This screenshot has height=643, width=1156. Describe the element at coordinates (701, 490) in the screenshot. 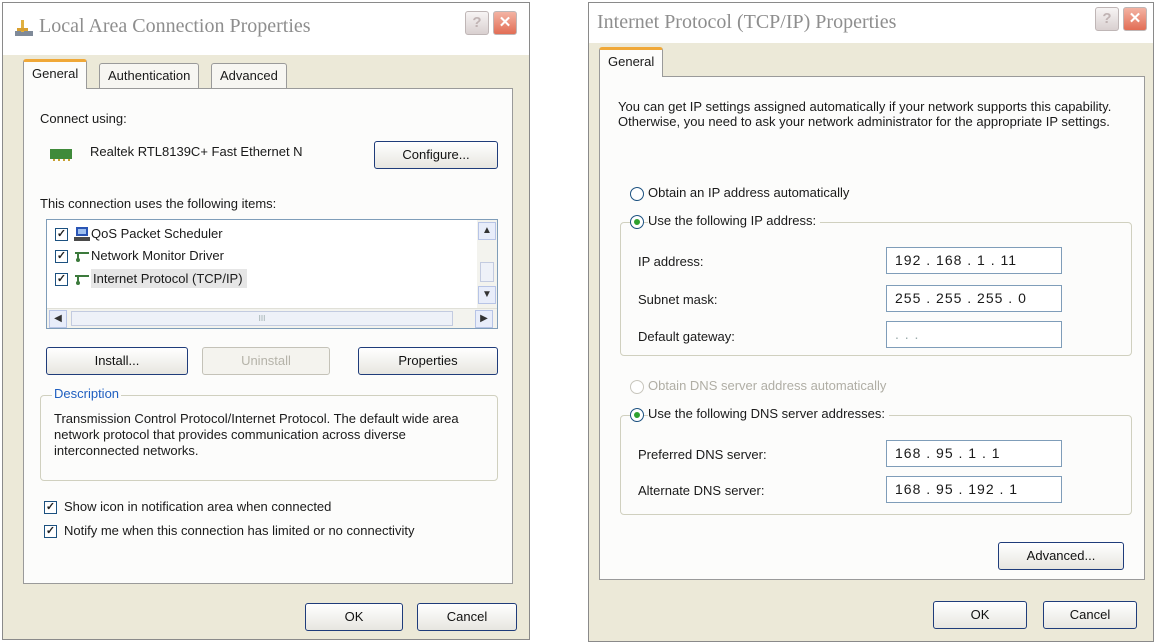

I see `alternate-dns-label: Alternate DNS server:` at that location.